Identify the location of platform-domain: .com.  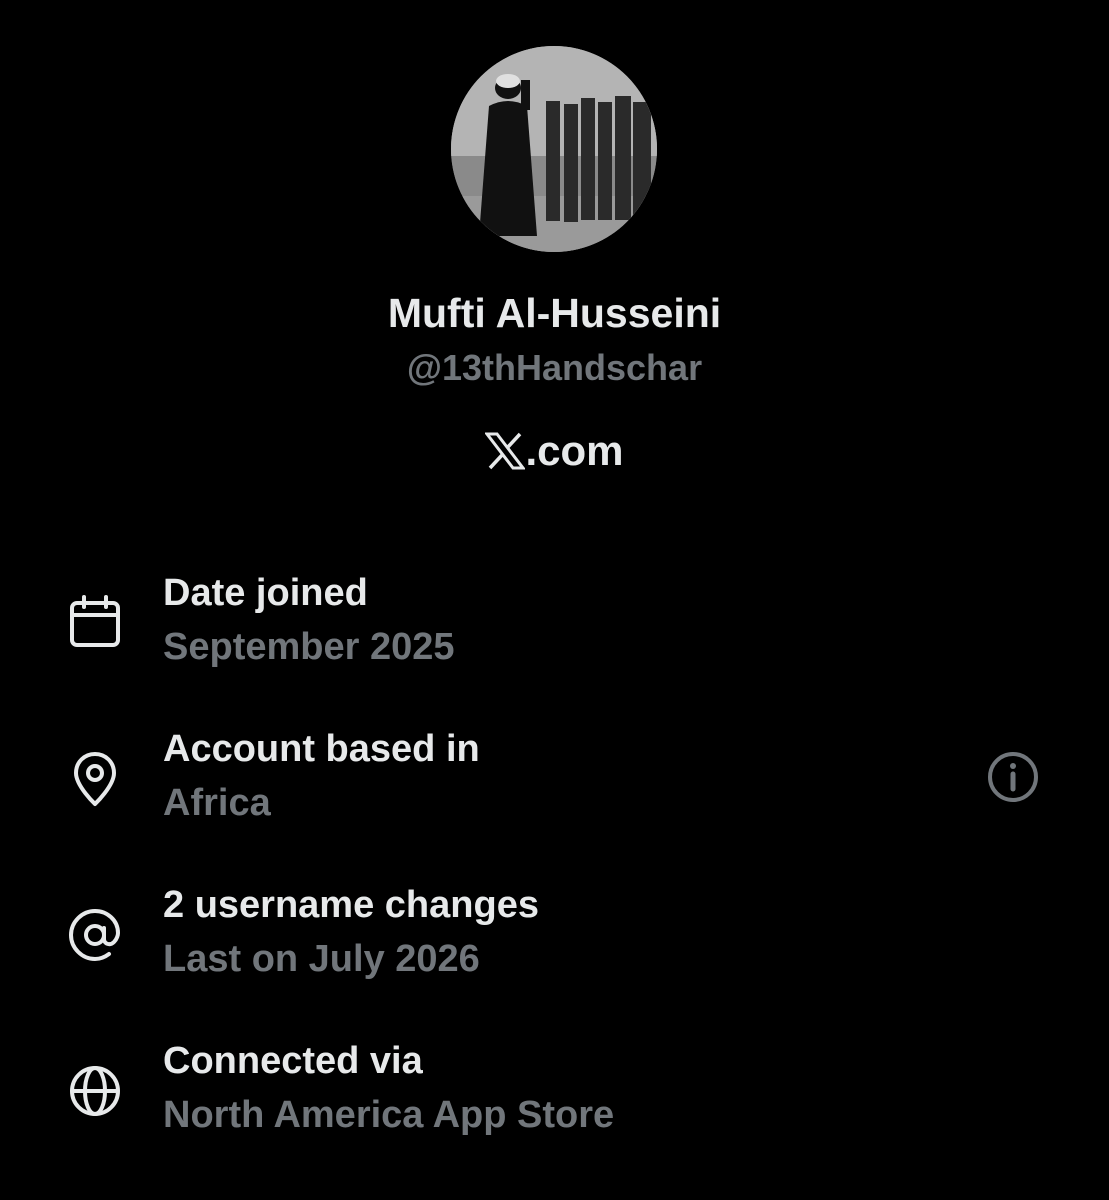
(574, 450).